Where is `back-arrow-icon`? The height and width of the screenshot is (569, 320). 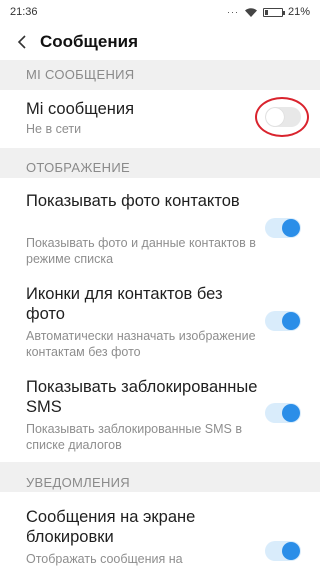
back-arrow-icon is located at coordinates (22, 42).